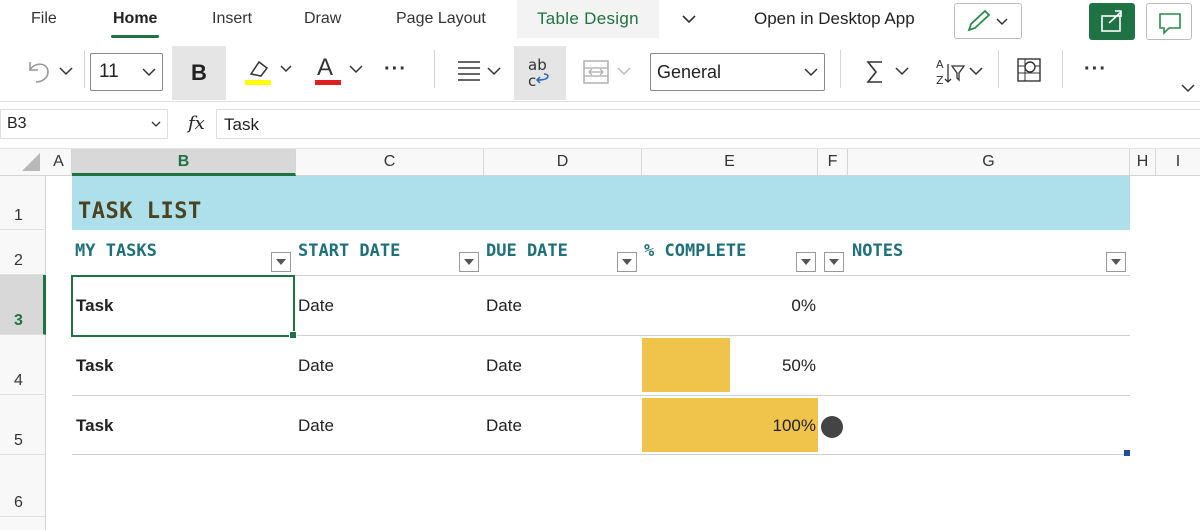 The image size is (1200, 530). I want to click on sort-filter-icon: A Z, so click(960, 72).